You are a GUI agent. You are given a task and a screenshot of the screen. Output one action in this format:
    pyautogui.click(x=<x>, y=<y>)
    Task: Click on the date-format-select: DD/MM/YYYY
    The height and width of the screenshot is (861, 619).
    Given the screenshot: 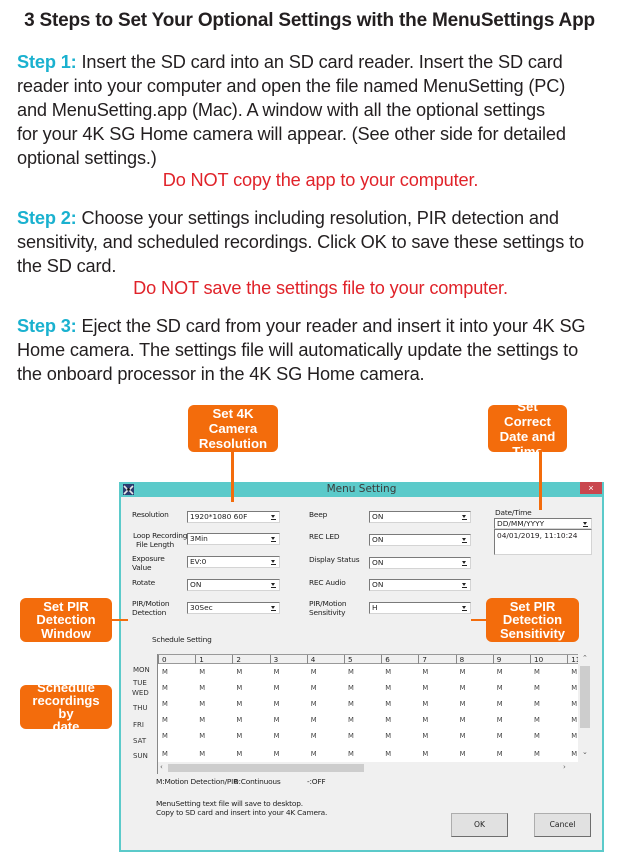 What is the action you would take?
    pyautogui.click(x=543, y=523)
    